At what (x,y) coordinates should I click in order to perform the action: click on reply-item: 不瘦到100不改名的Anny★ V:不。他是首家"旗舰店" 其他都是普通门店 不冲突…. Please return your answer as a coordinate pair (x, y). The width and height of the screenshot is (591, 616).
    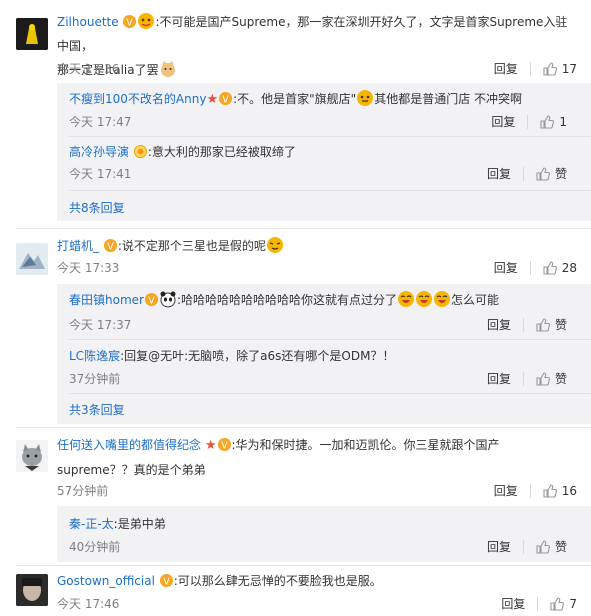
    Looking at the image, I should click on (324, 109).